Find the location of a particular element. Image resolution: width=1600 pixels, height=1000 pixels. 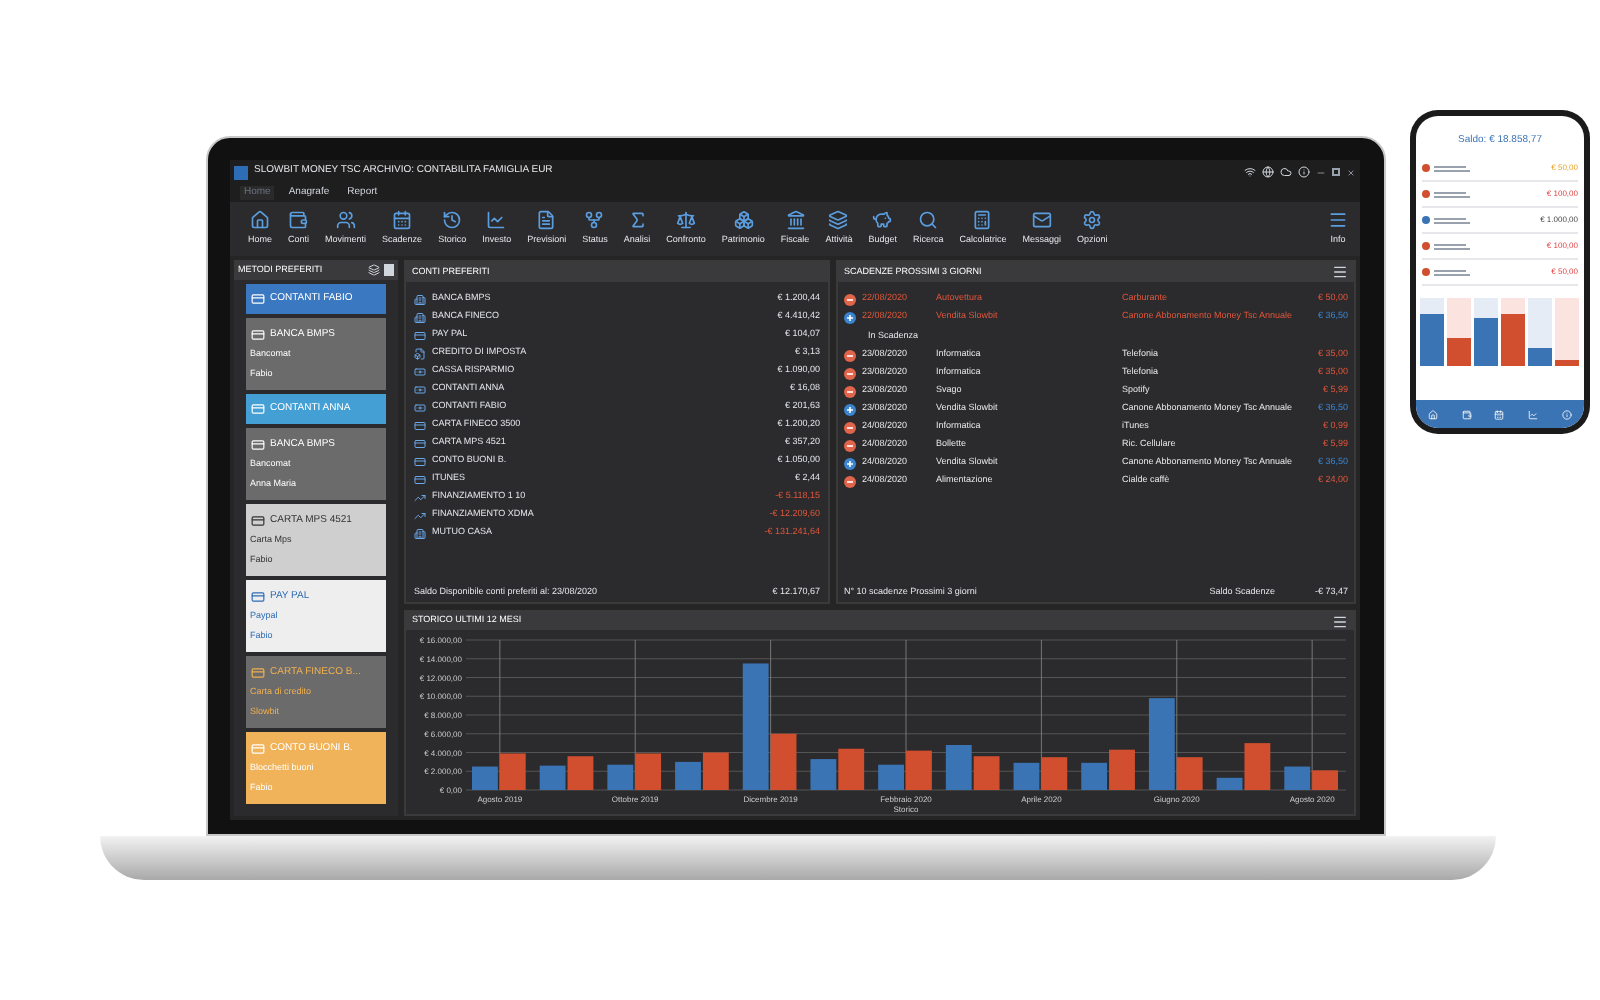

layout-icon is located at coordinates (374, 270).